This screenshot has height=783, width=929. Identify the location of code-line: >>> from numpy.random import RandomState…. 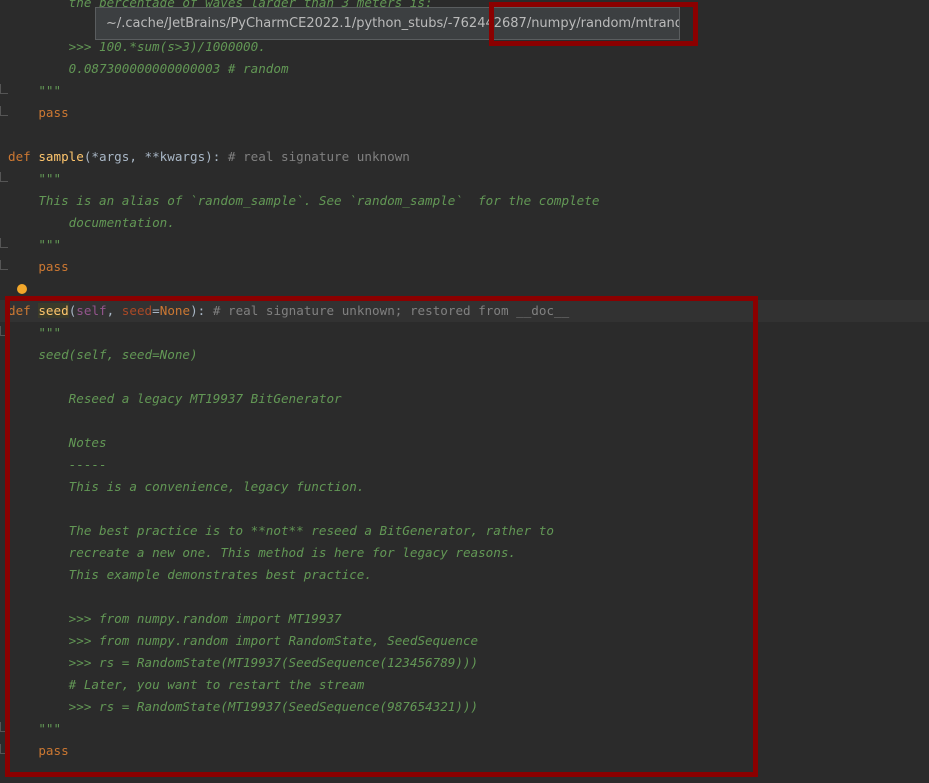
(243, 641).